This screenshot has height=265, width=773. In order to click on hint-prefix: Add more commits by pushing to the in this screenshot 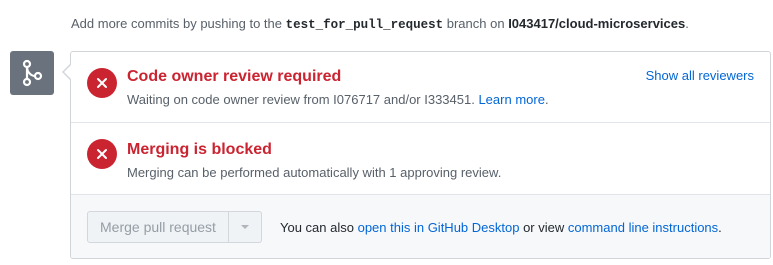, I will do `click(178, 23)`.